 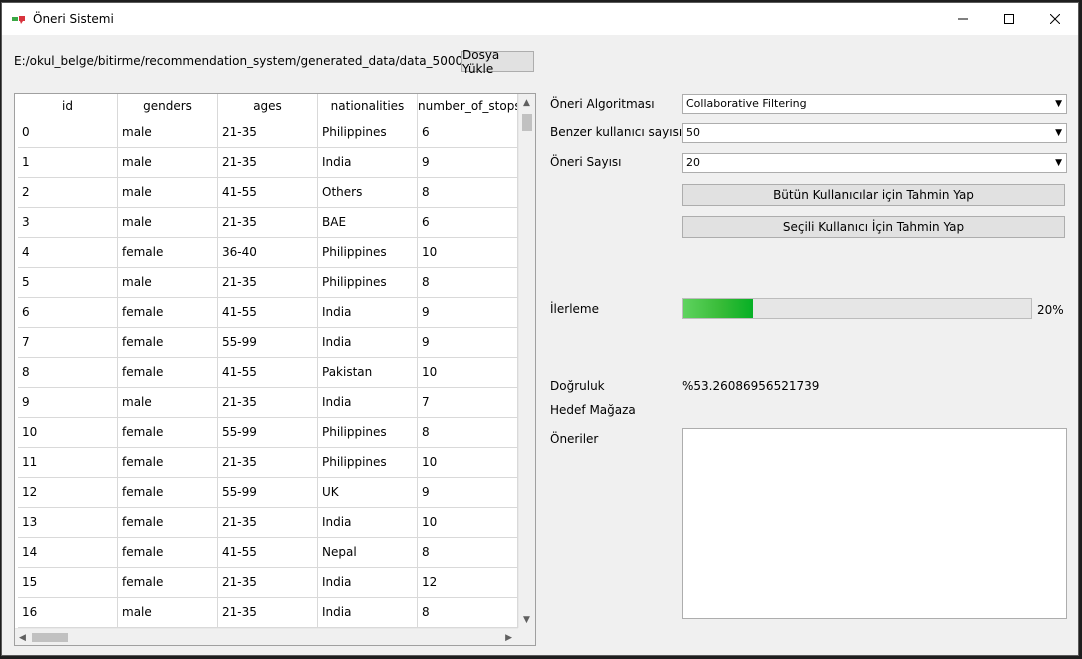 I want to click on nationality-cell: Nepal, so click(x=368, y=552).